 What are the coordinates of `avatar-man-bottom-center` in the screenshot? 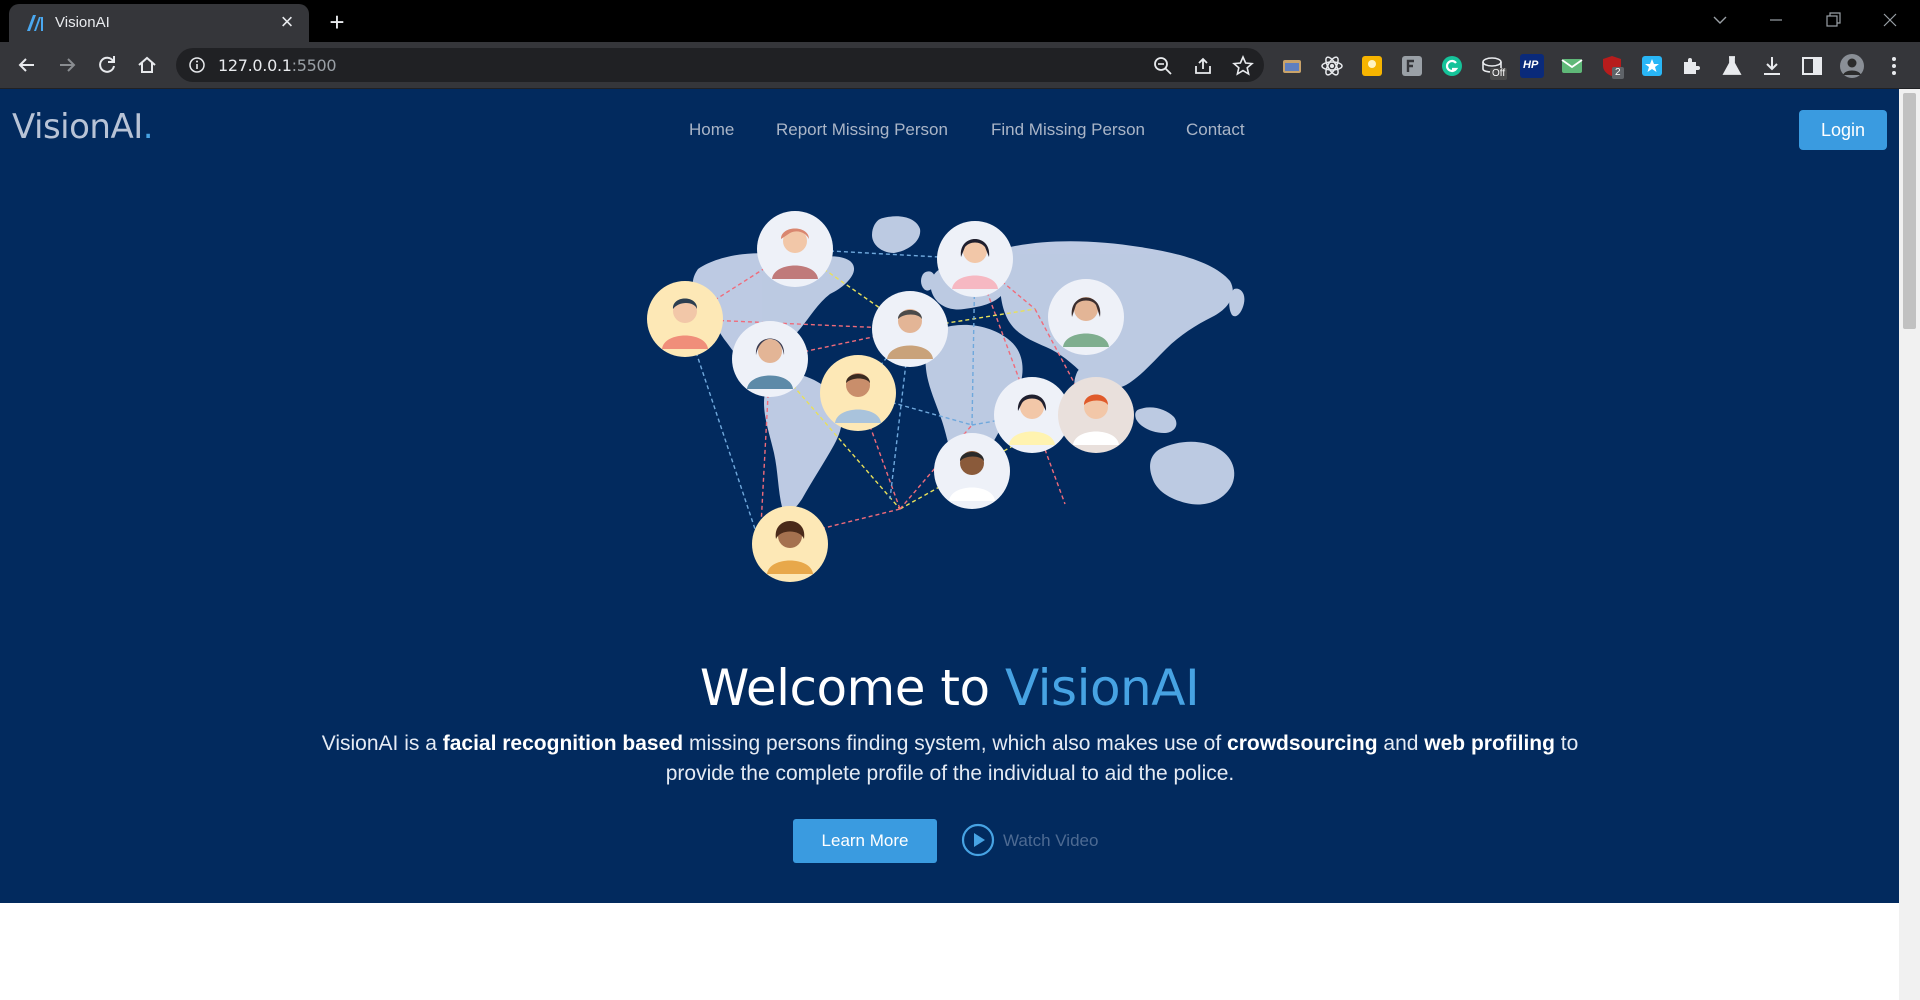 It's located at (972, 471).